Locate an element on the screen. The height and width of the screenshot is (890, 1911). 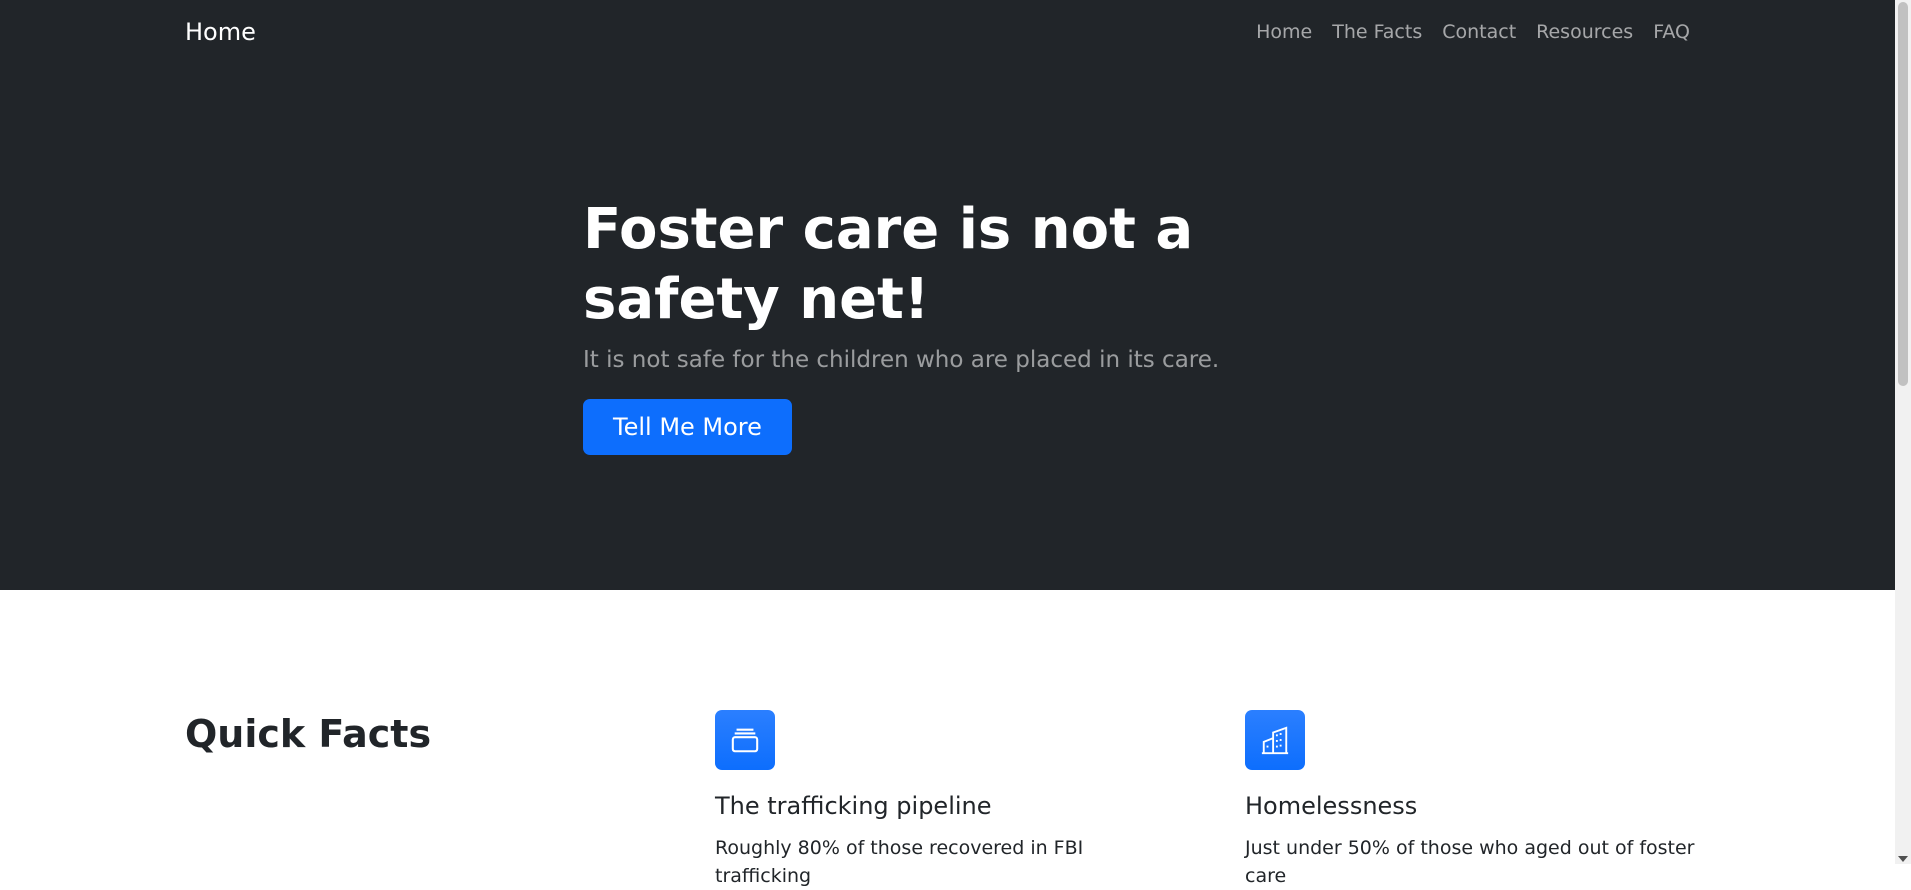
building-icon is located at coordinates (1275, 740).